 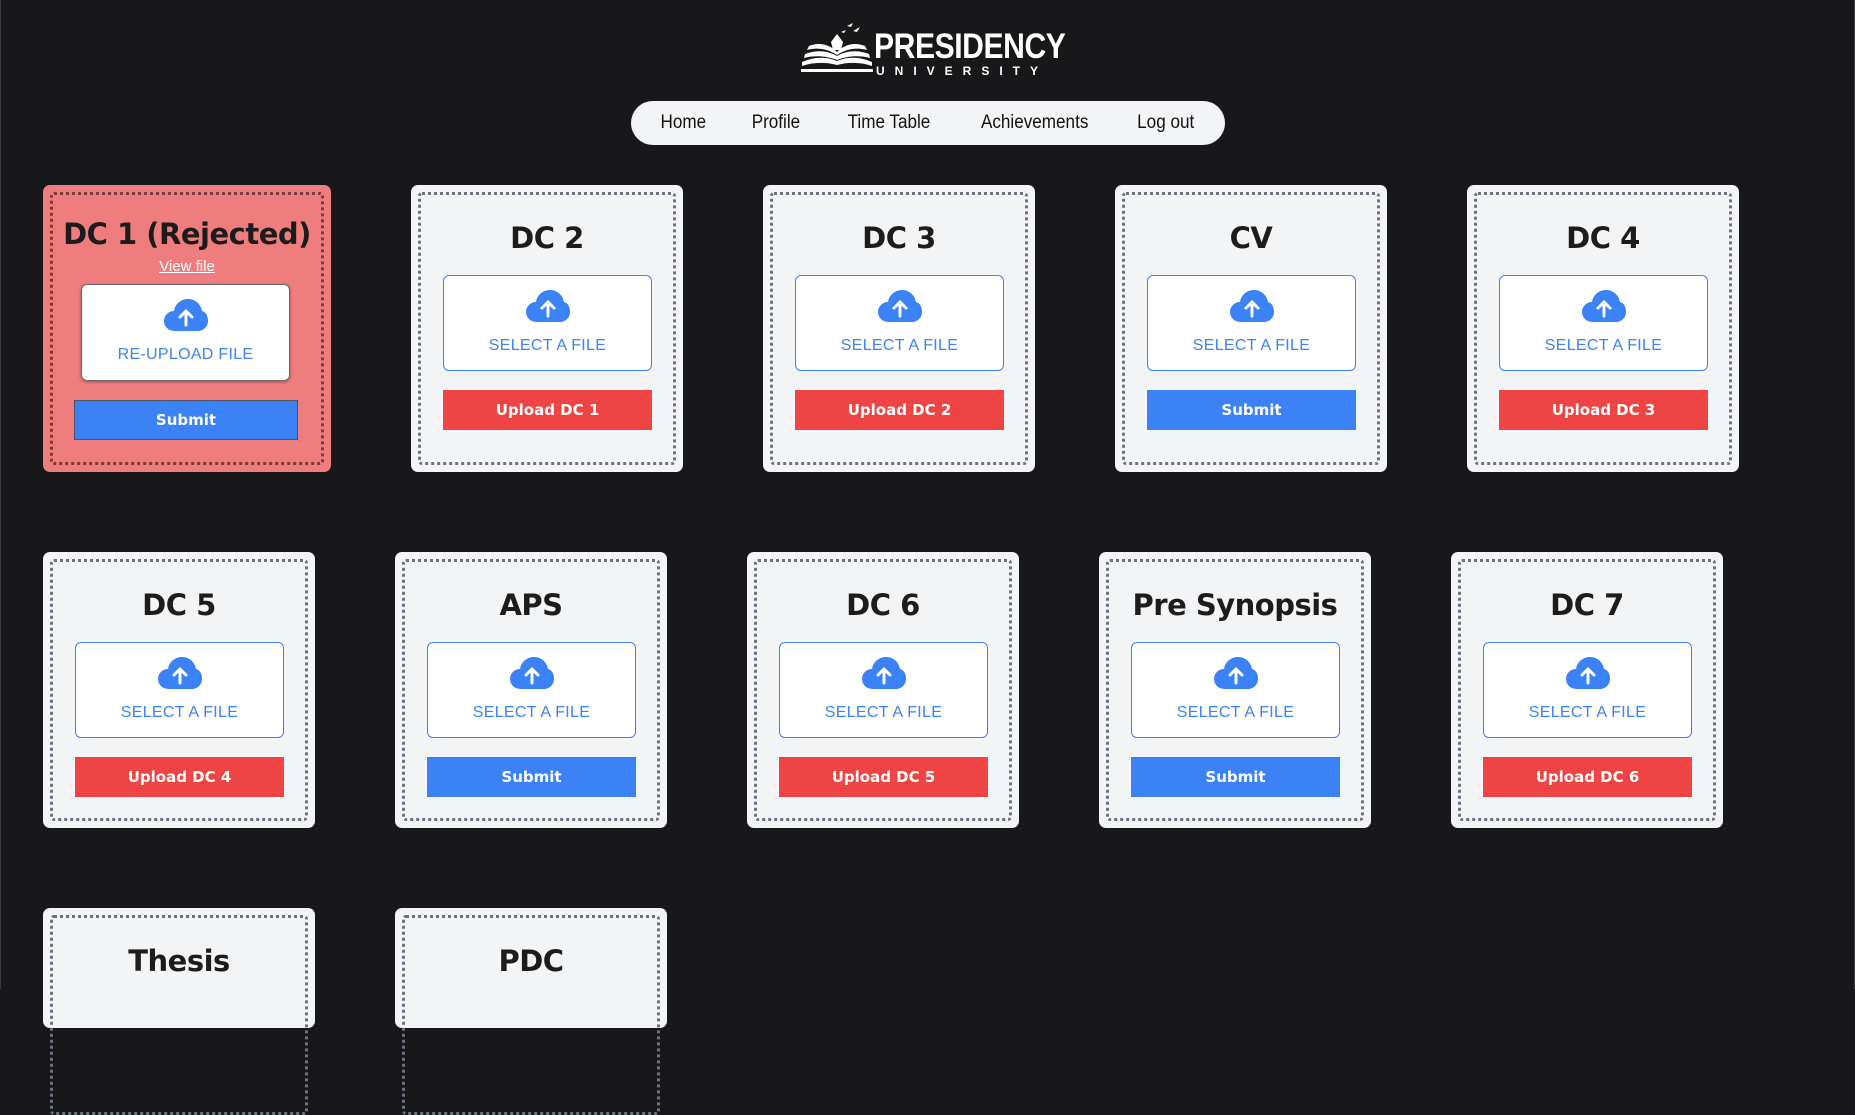 I want to click on card-title: Pre Synopsis, so click(x=1235, y=605).